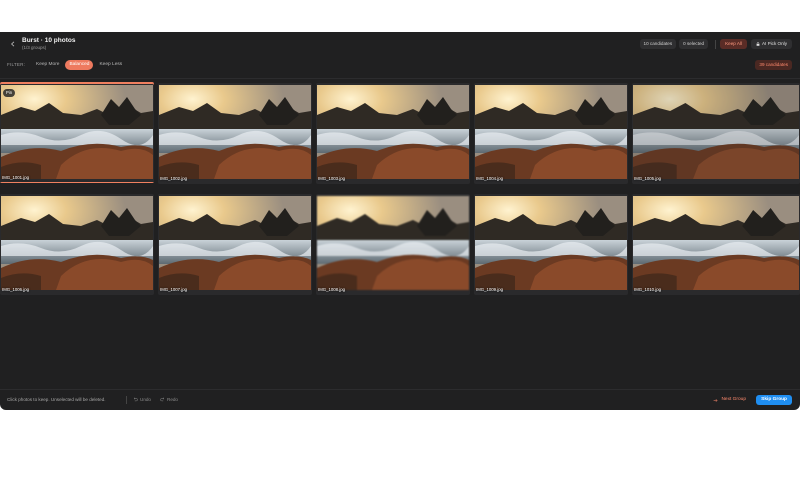 This screenshot has width=800, height=500. I want to click on chevron-left-icon, so click(13, 44).